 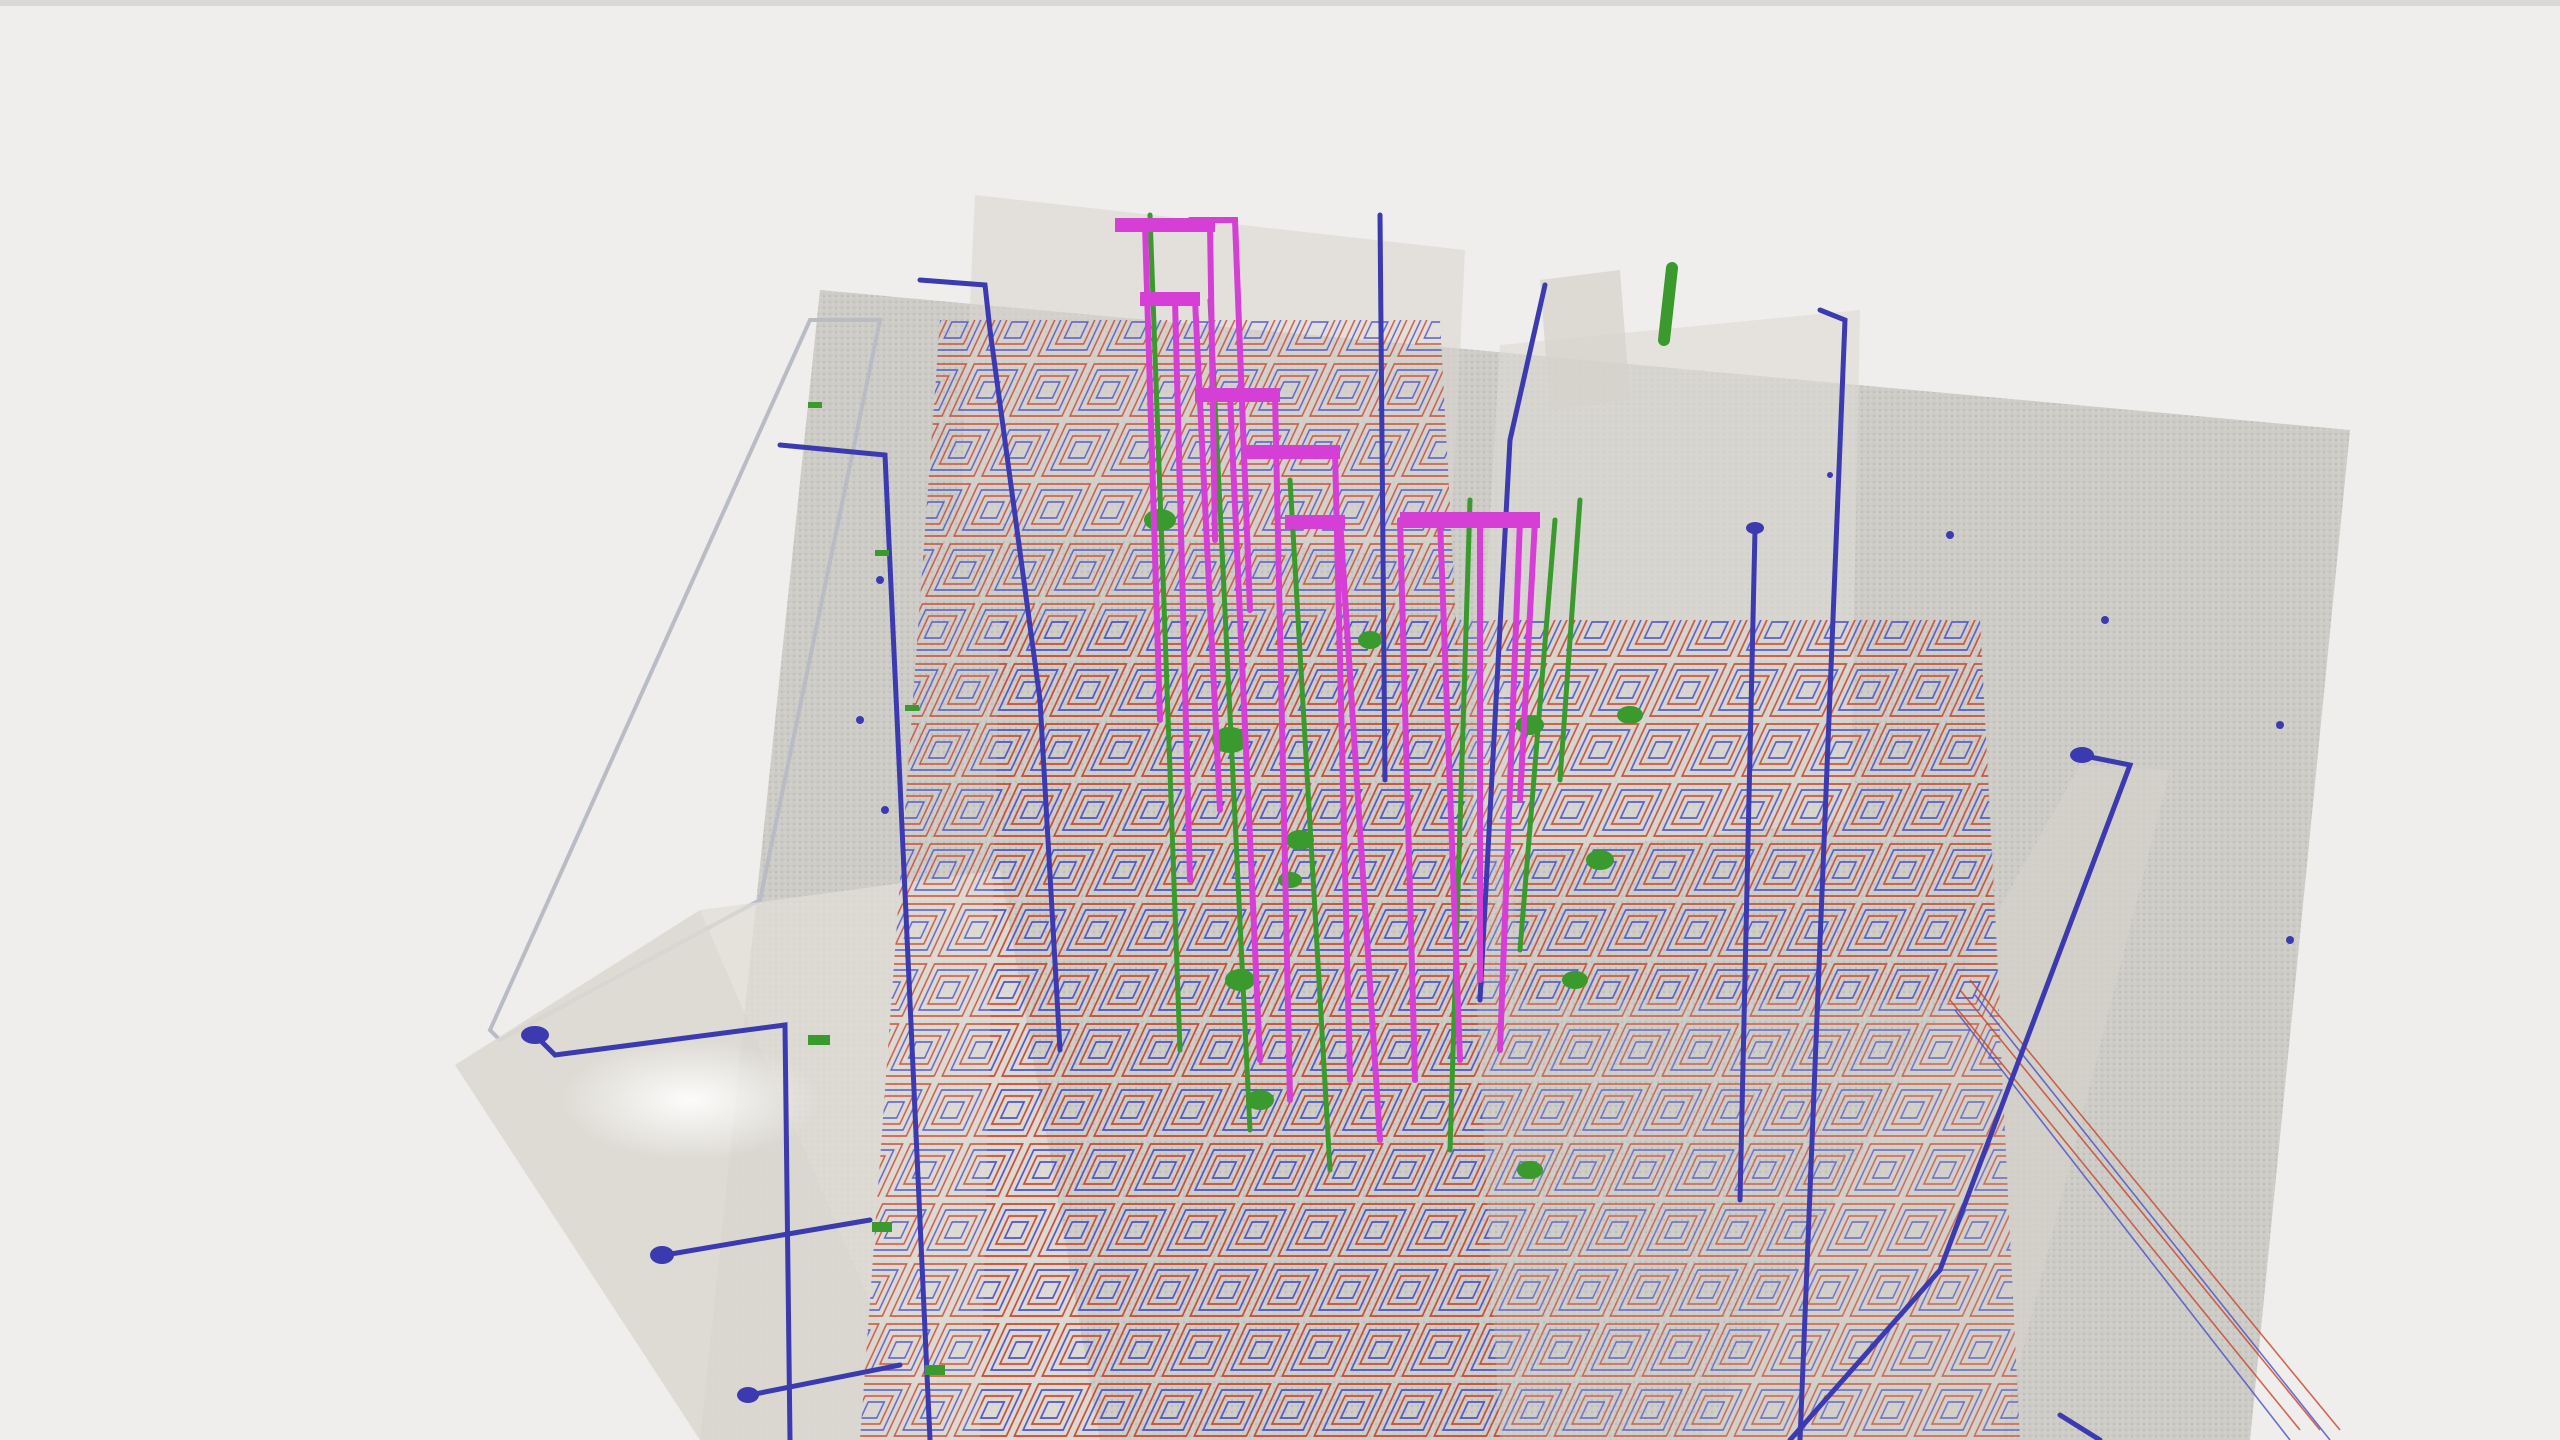 I want to click on rooftop-block, so click(x=1585, y=340).